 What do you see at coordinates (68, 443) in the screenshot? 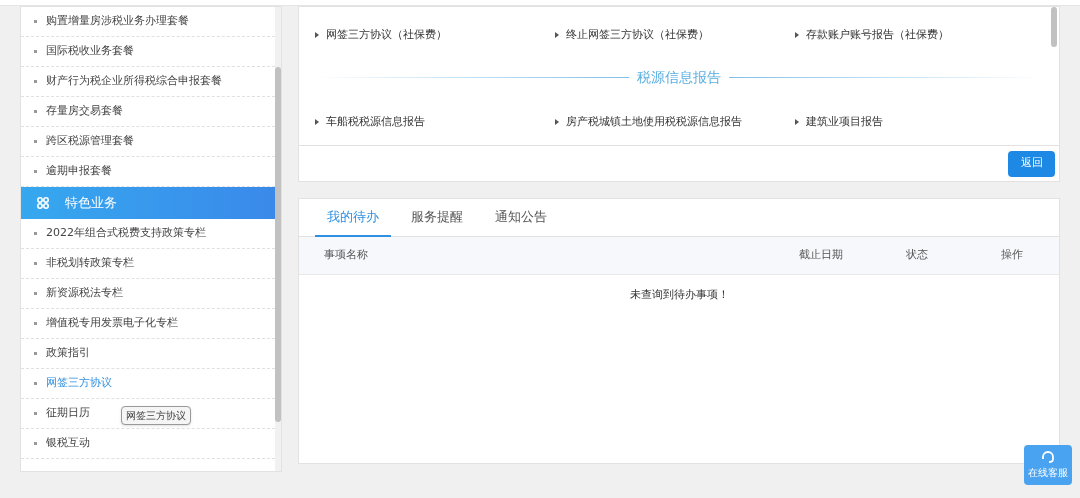
I see `sidebar-item: 银税互动` at bounding box center [68, 443].